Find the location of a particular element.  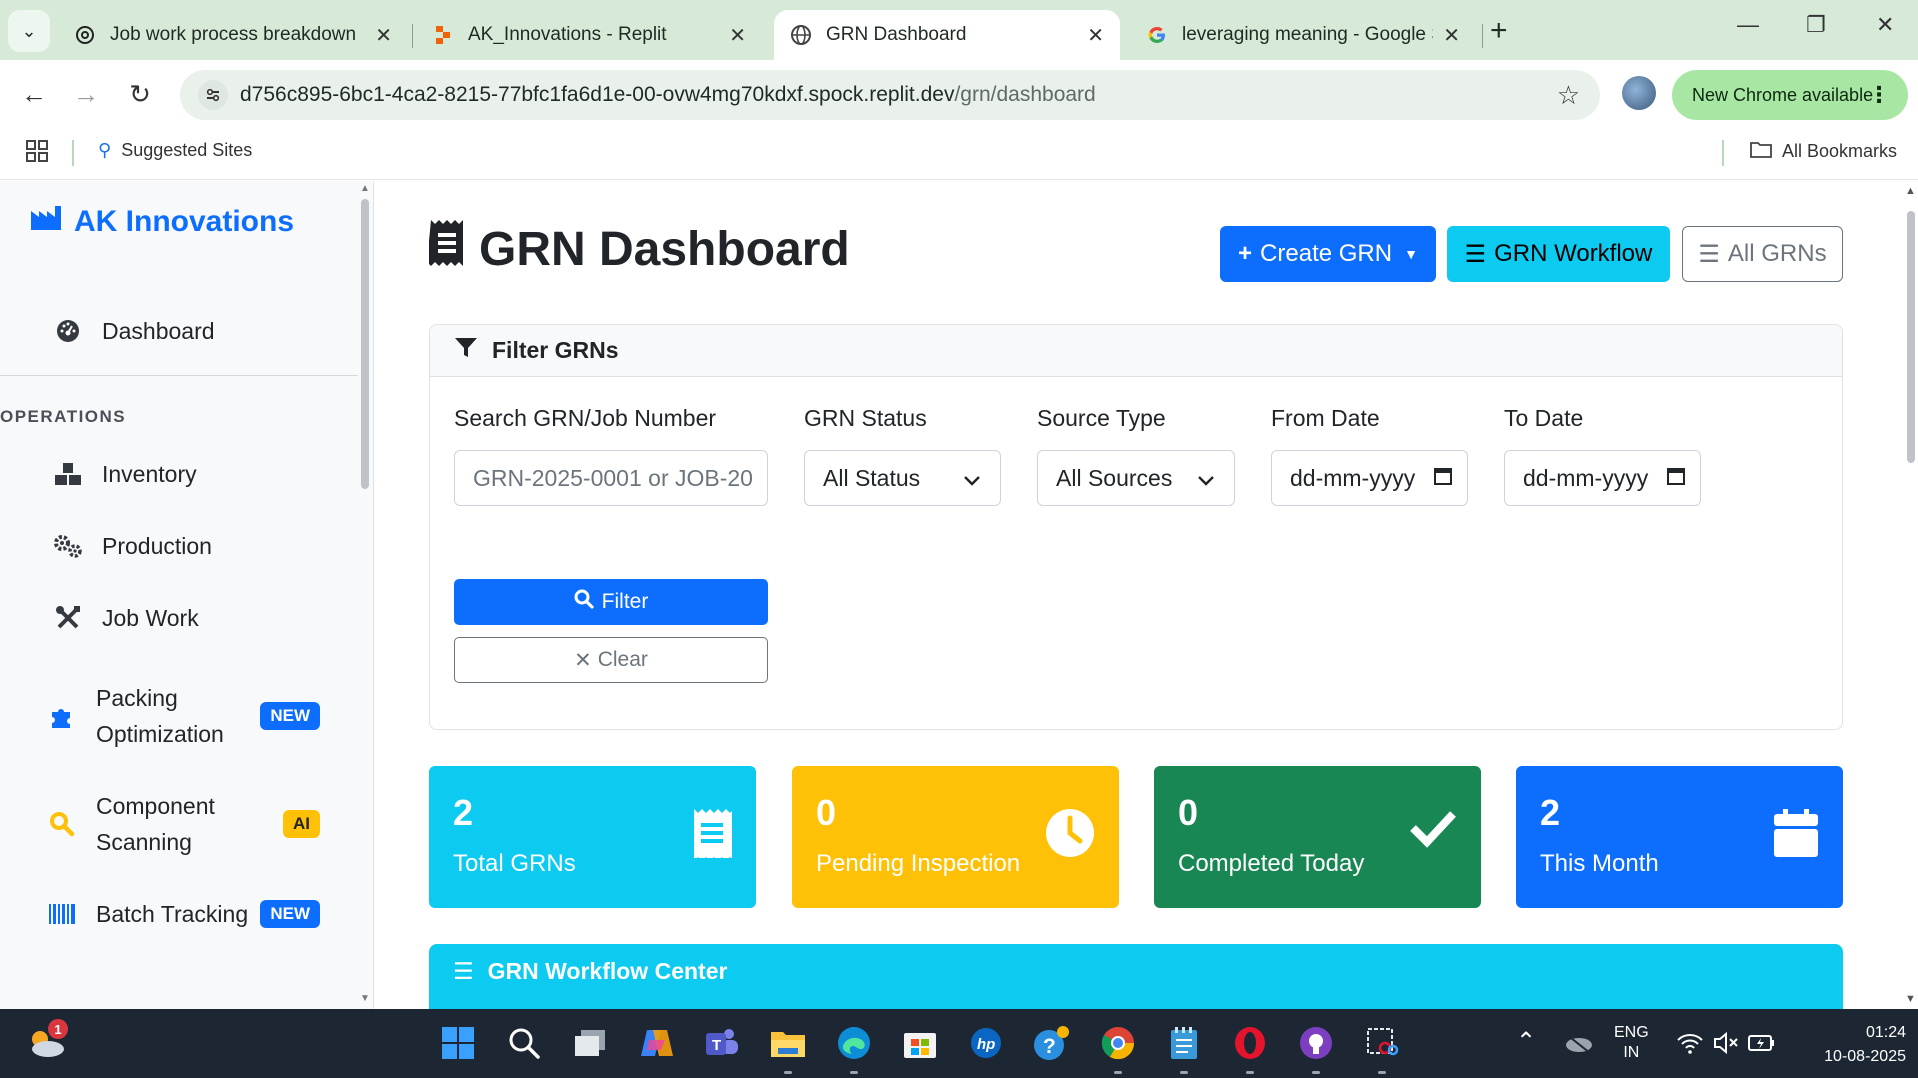

sidebar-item-component-scanning: Component Scanning AI is located at coordinates (194, 824).